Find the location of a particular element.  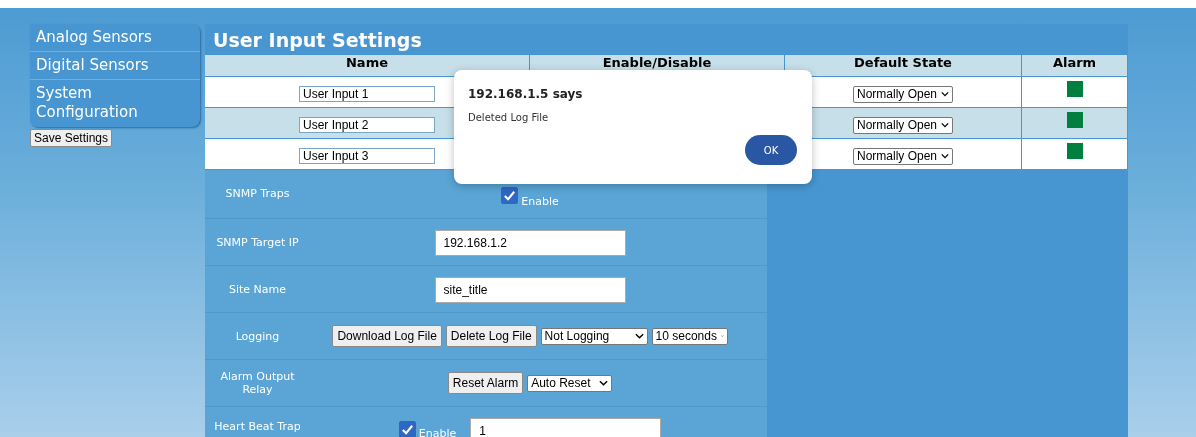

dropdown: Not Logging is located at coordinates (594, 336).